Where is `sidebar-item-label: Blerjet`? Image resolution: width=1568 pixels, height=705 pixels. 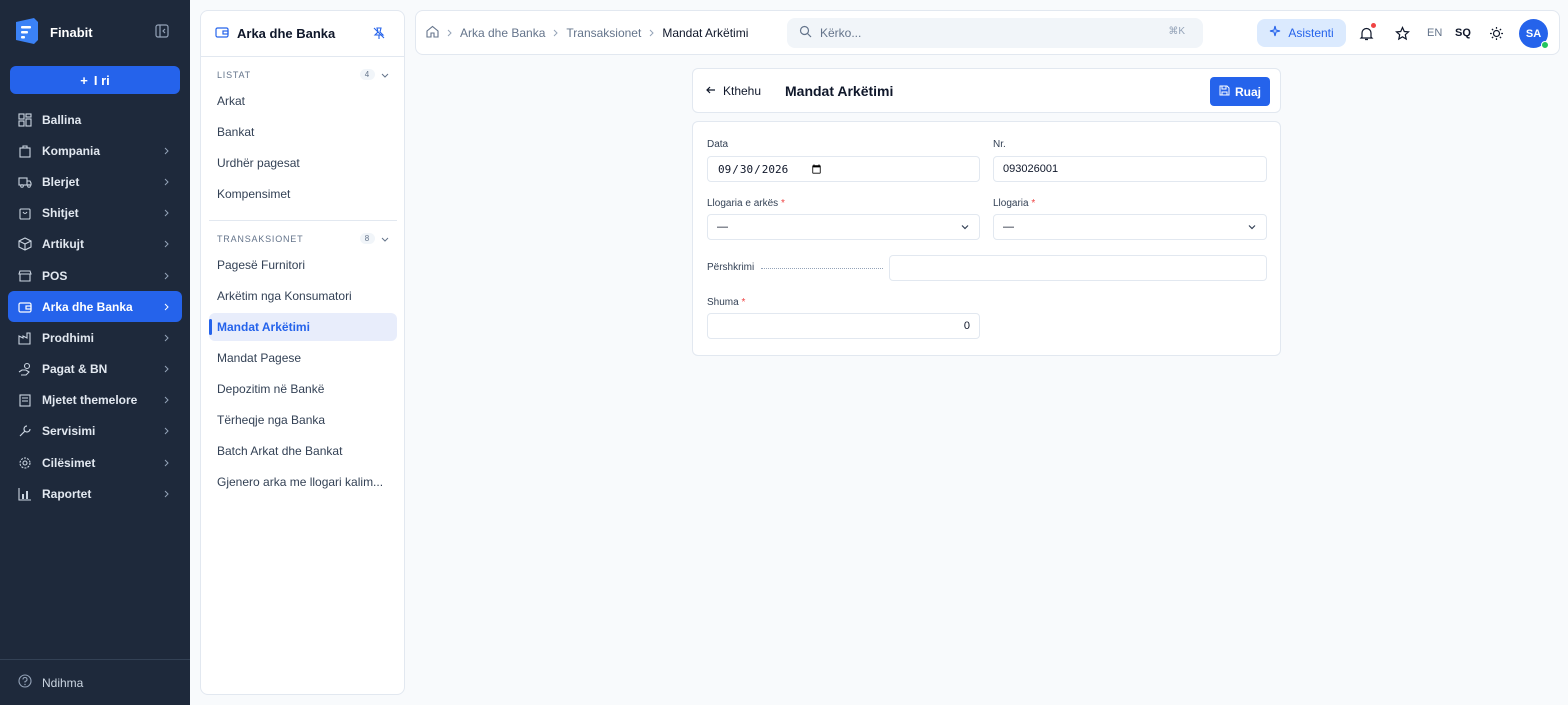 sidebar-item-label: Blerjet is located at coordinates (61, 181).